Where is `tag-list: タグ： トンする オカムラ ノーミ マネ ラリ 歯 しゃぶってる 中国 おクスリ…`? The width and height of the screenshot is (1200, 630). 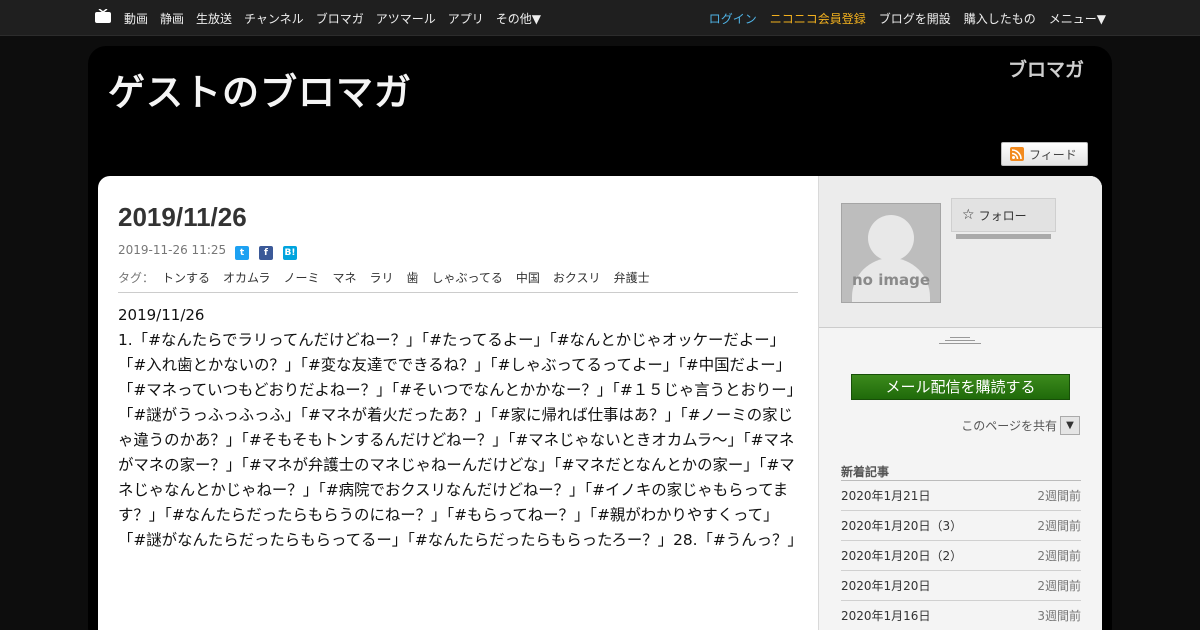
tag-list: タグ： トンする オカムラ ノーミ マネ ラリ 歯 しゃぶってる 中国 おクスリ… is located at coordinates (390, 277).